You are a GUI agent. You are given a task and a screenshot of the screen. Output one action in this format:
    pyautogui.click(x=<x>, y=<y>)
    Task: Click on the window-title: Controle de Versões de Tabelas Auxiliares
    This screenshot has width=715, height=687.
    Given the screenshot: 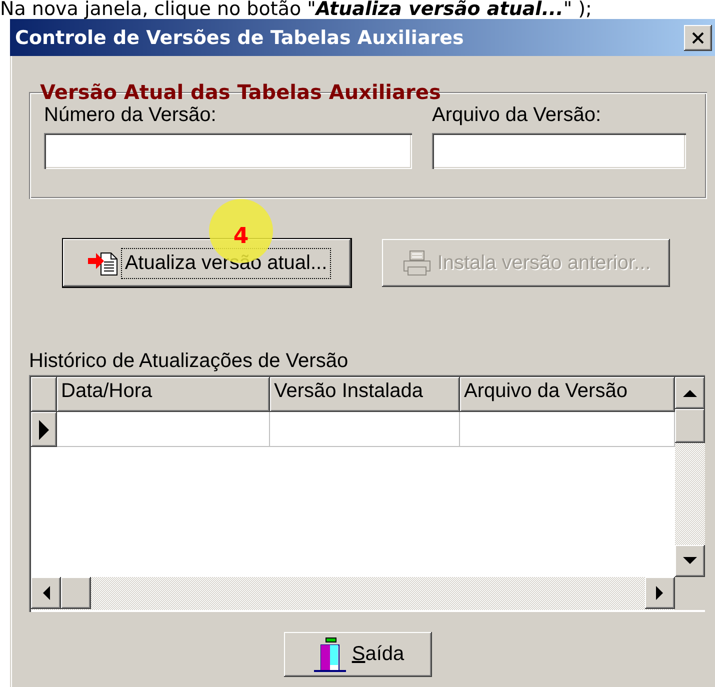 What is the action you would take?
    pyautogui.click(x=239, y=37)
    